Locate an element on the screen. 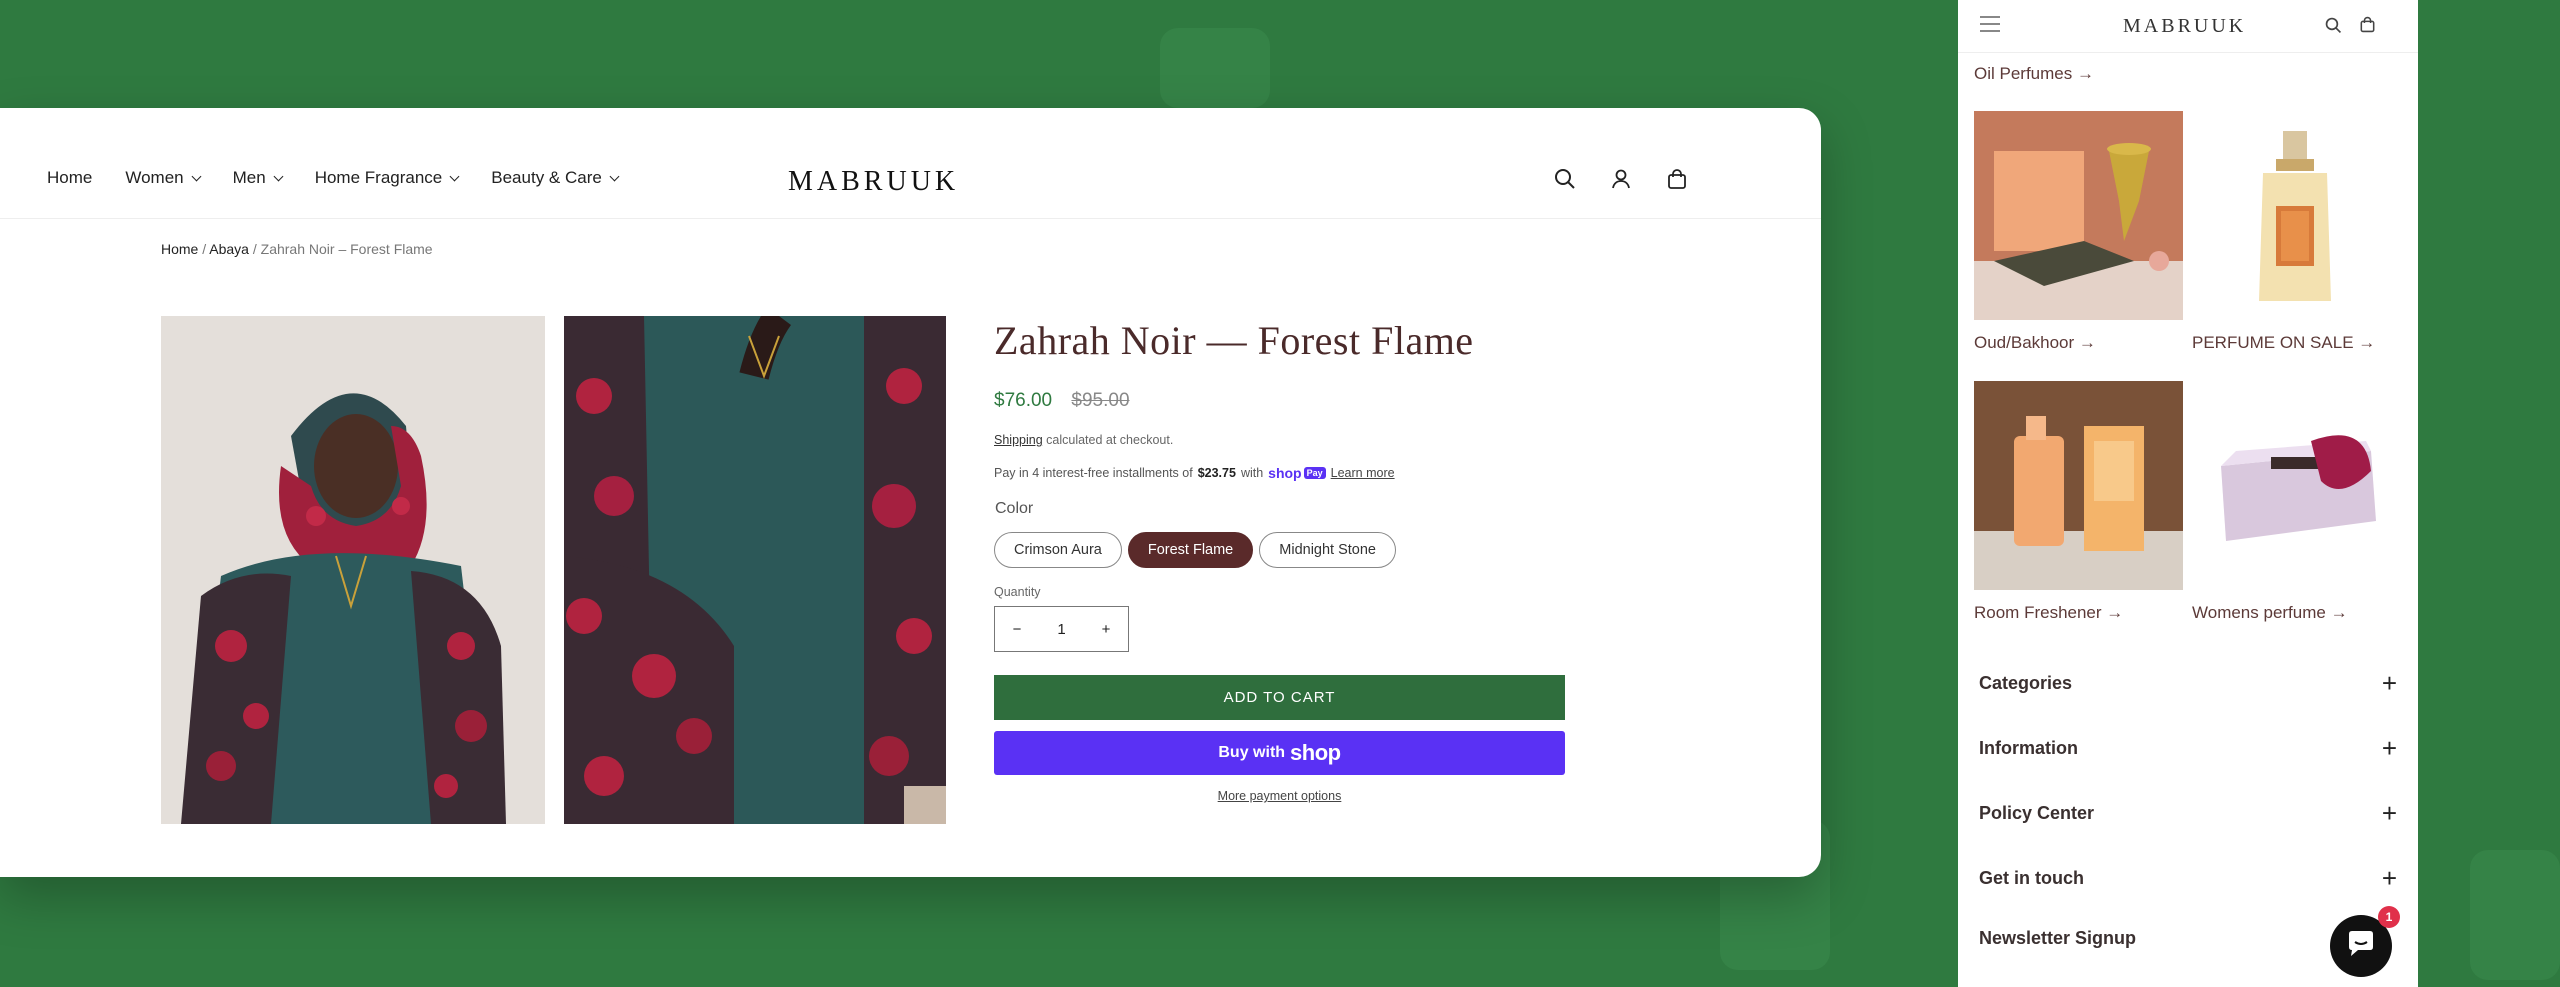 This screenshot has width=2560, height=987. color-options: Crimson Aura Forest Flame Midnight Stone is located at coordinates (1195, 550).